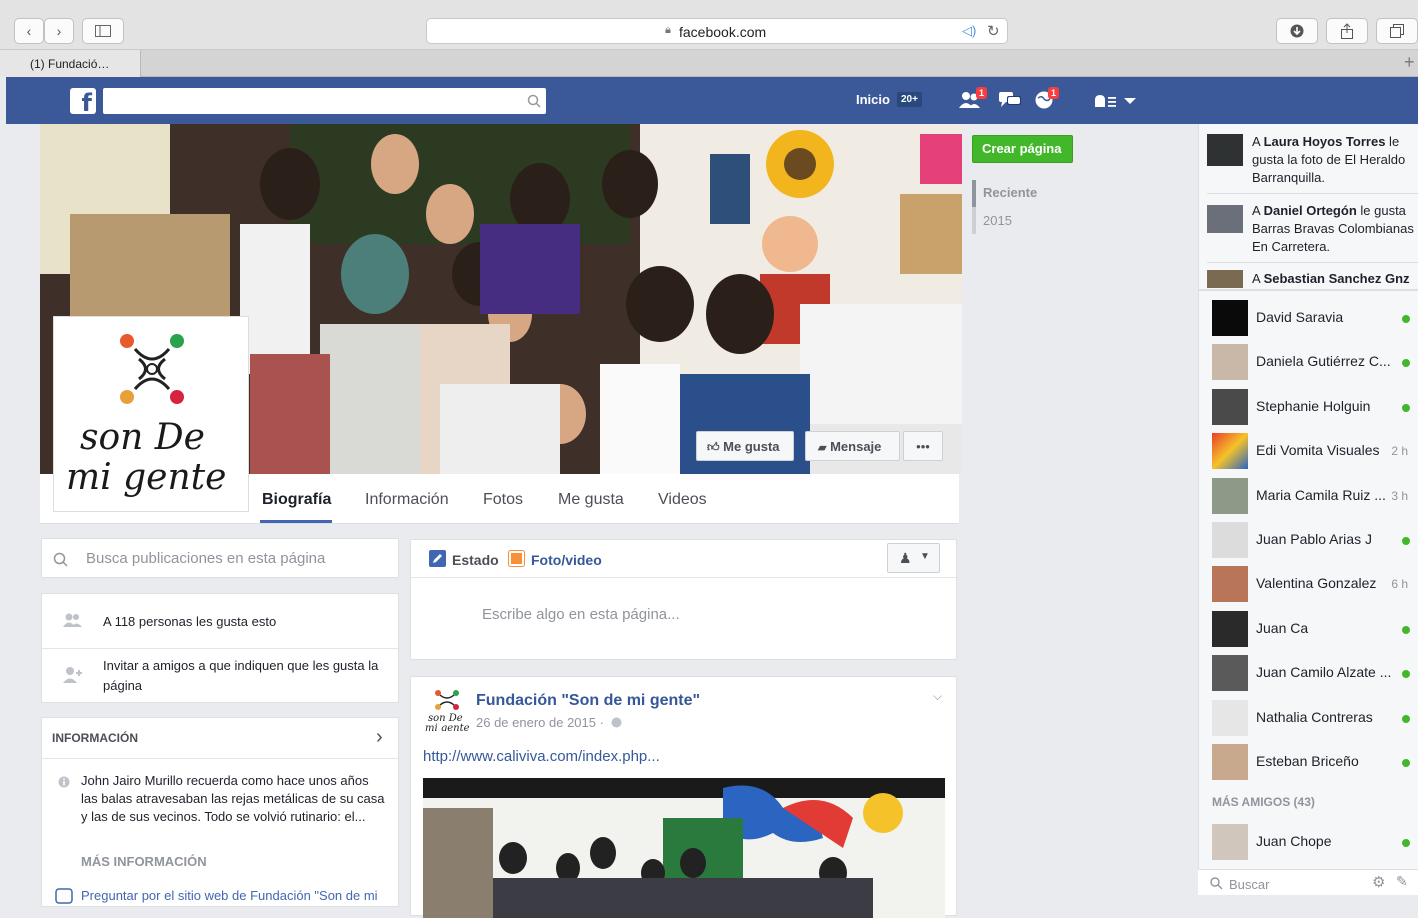 The height and width of the screenshot is (918, 1418). Describe the element at coordinates (1308, 882) in the screenshot. I see `chat-search-bar: Buscar ⚙ ✎` at that location.